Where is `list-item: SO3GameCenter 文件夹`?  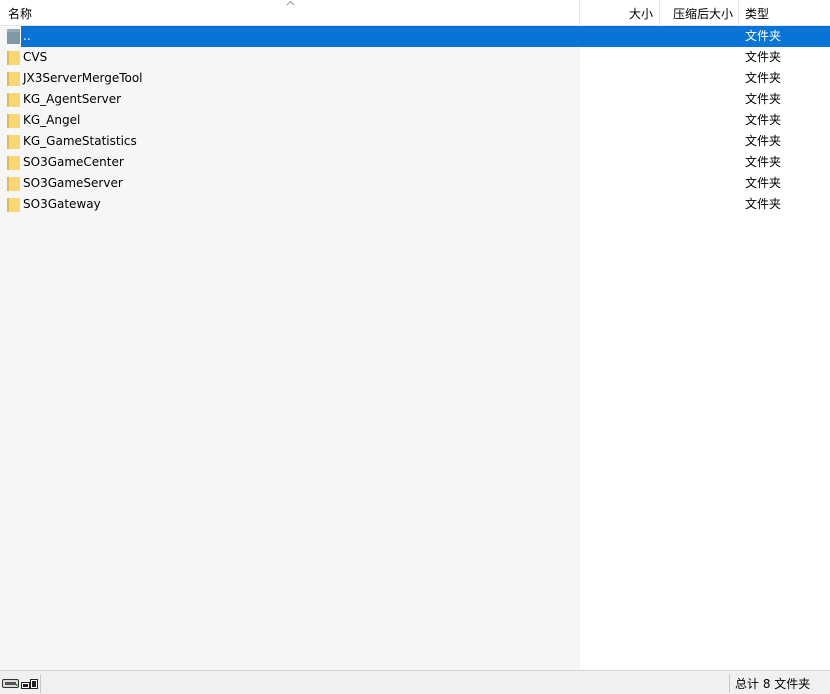
list-item: SO3GameCenter 文件夹 is located at coordinates (415, 162).